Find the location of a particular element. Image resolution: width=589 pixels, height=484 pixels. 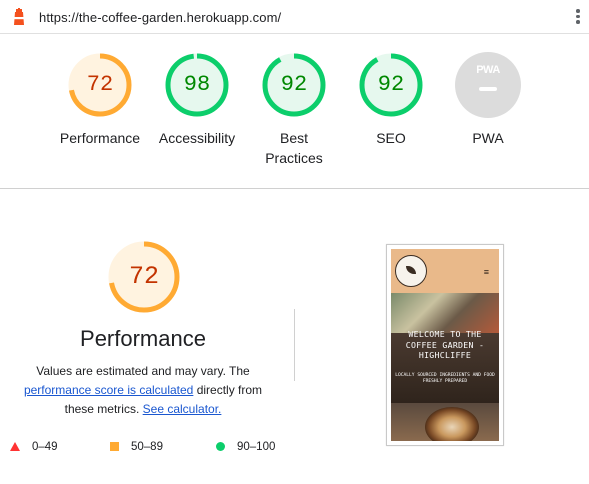

legend-pass-range: 90–100 is located at coordinates (256, 447).